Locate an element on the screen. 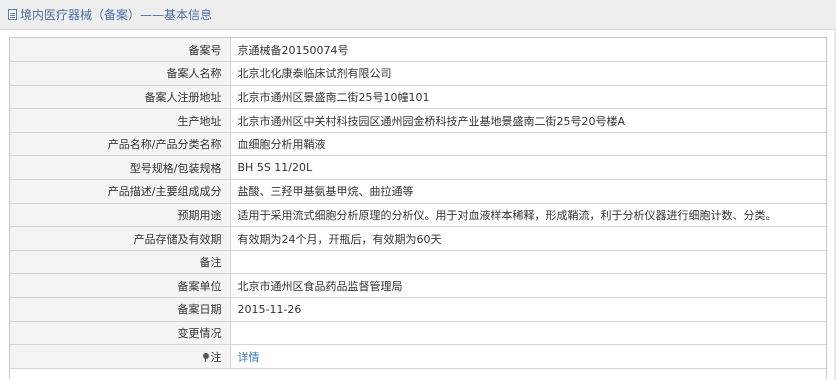 The height and width of the screenshot is (380, 836). table-row: 产品描述/主要组成成分 盐酸、三羟甲基氨基甲烷、曲拉通等 is located at coordinates (418, 191).